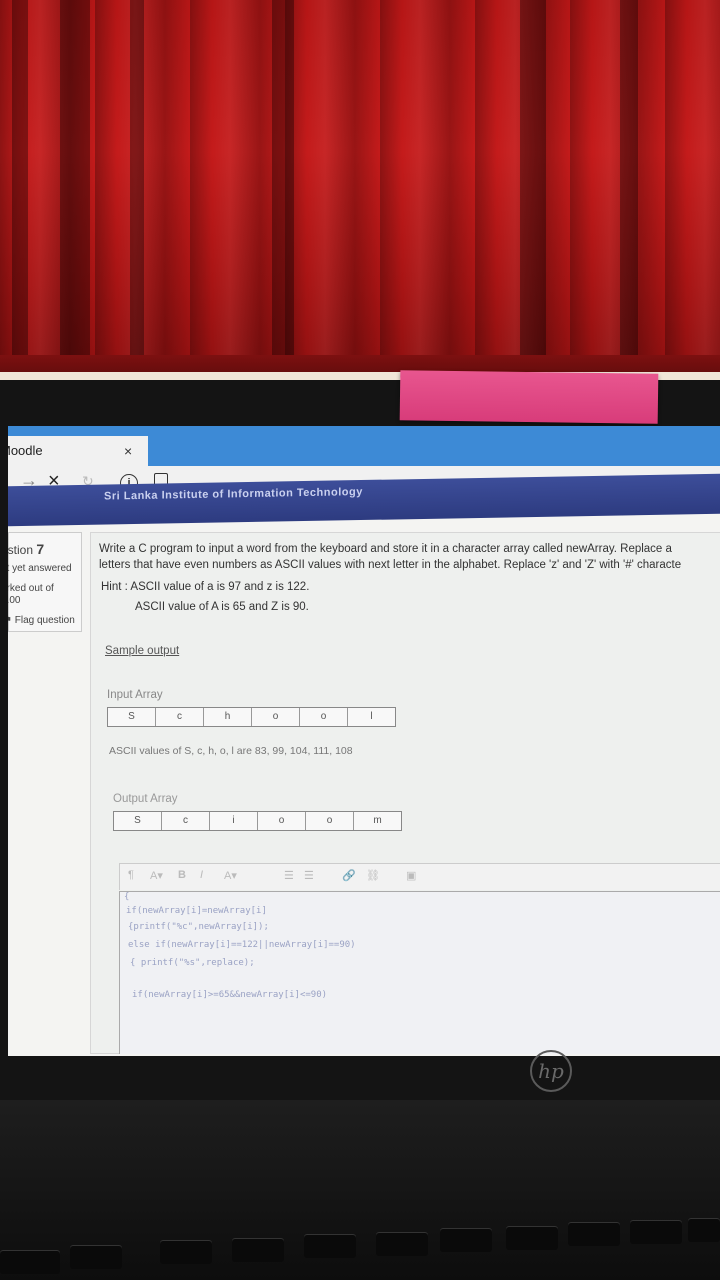  I want to click on array-cell: m, so click(377, 820).